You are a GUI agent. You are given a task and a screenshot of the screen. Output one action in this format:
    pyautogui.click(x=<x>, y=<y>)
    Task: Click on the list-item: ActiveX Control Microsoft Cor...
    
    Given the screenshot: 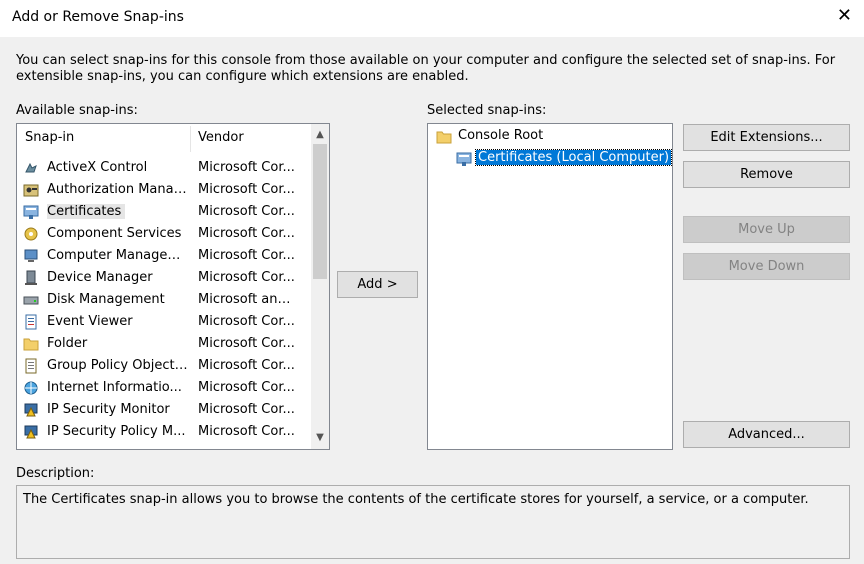 What is the action you would take?
    pyautogui.click(x=162, y=168)
    